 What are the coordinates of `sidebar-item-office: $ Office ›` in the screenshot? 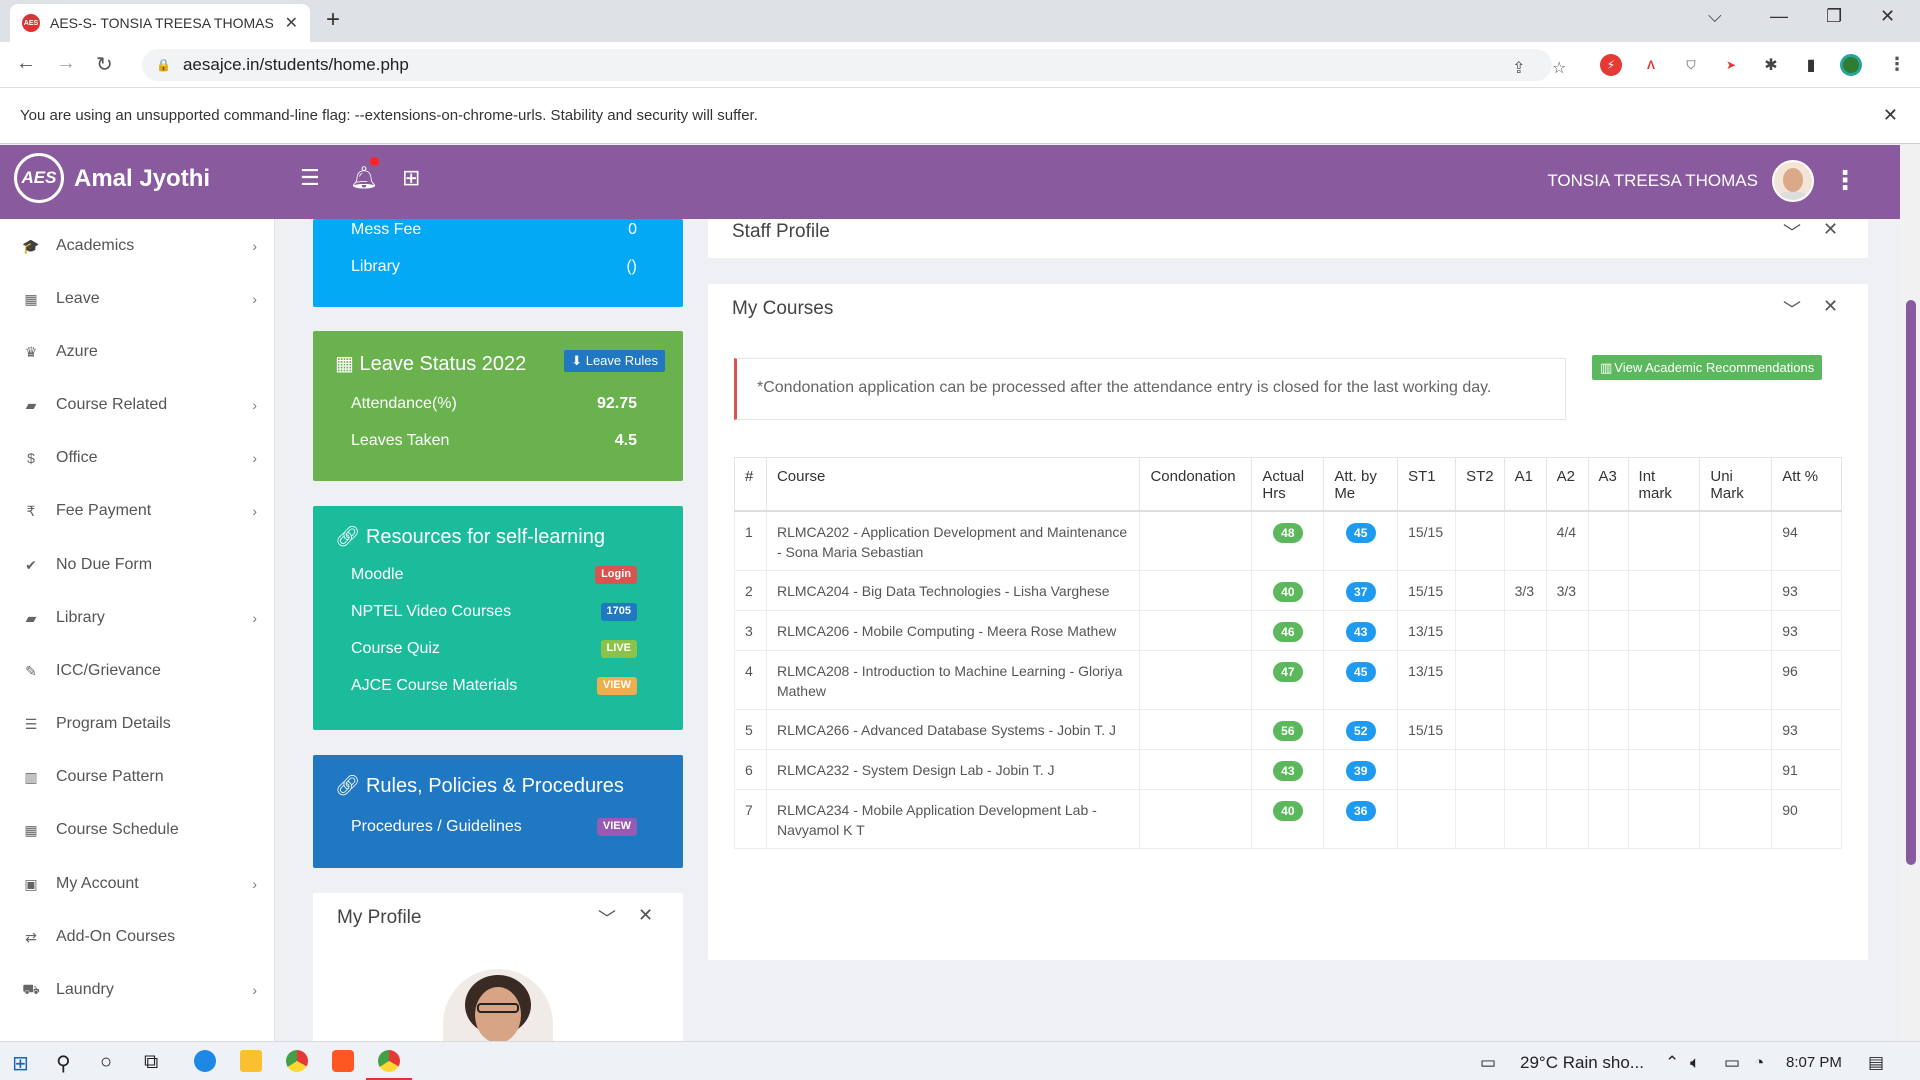 It's located at (137, 458).